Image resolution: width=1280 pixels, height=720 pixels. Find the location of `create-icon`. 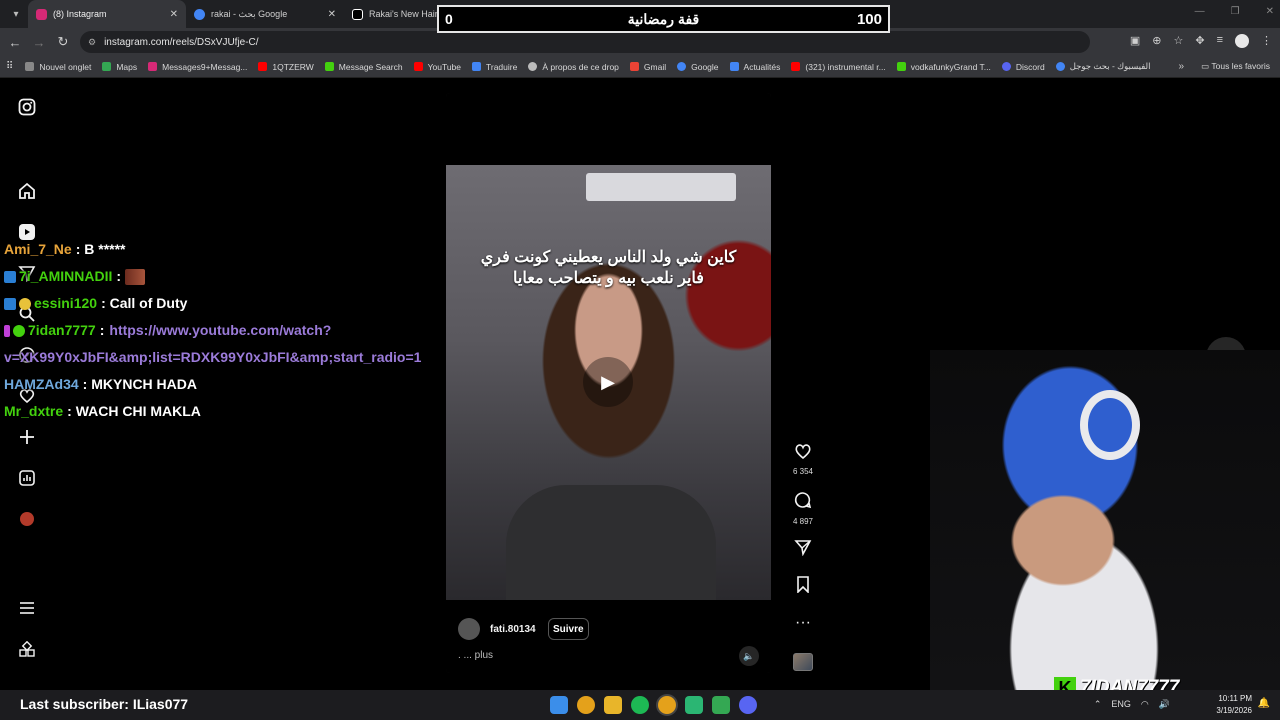

create-icon is located at coordinates (27, 437).